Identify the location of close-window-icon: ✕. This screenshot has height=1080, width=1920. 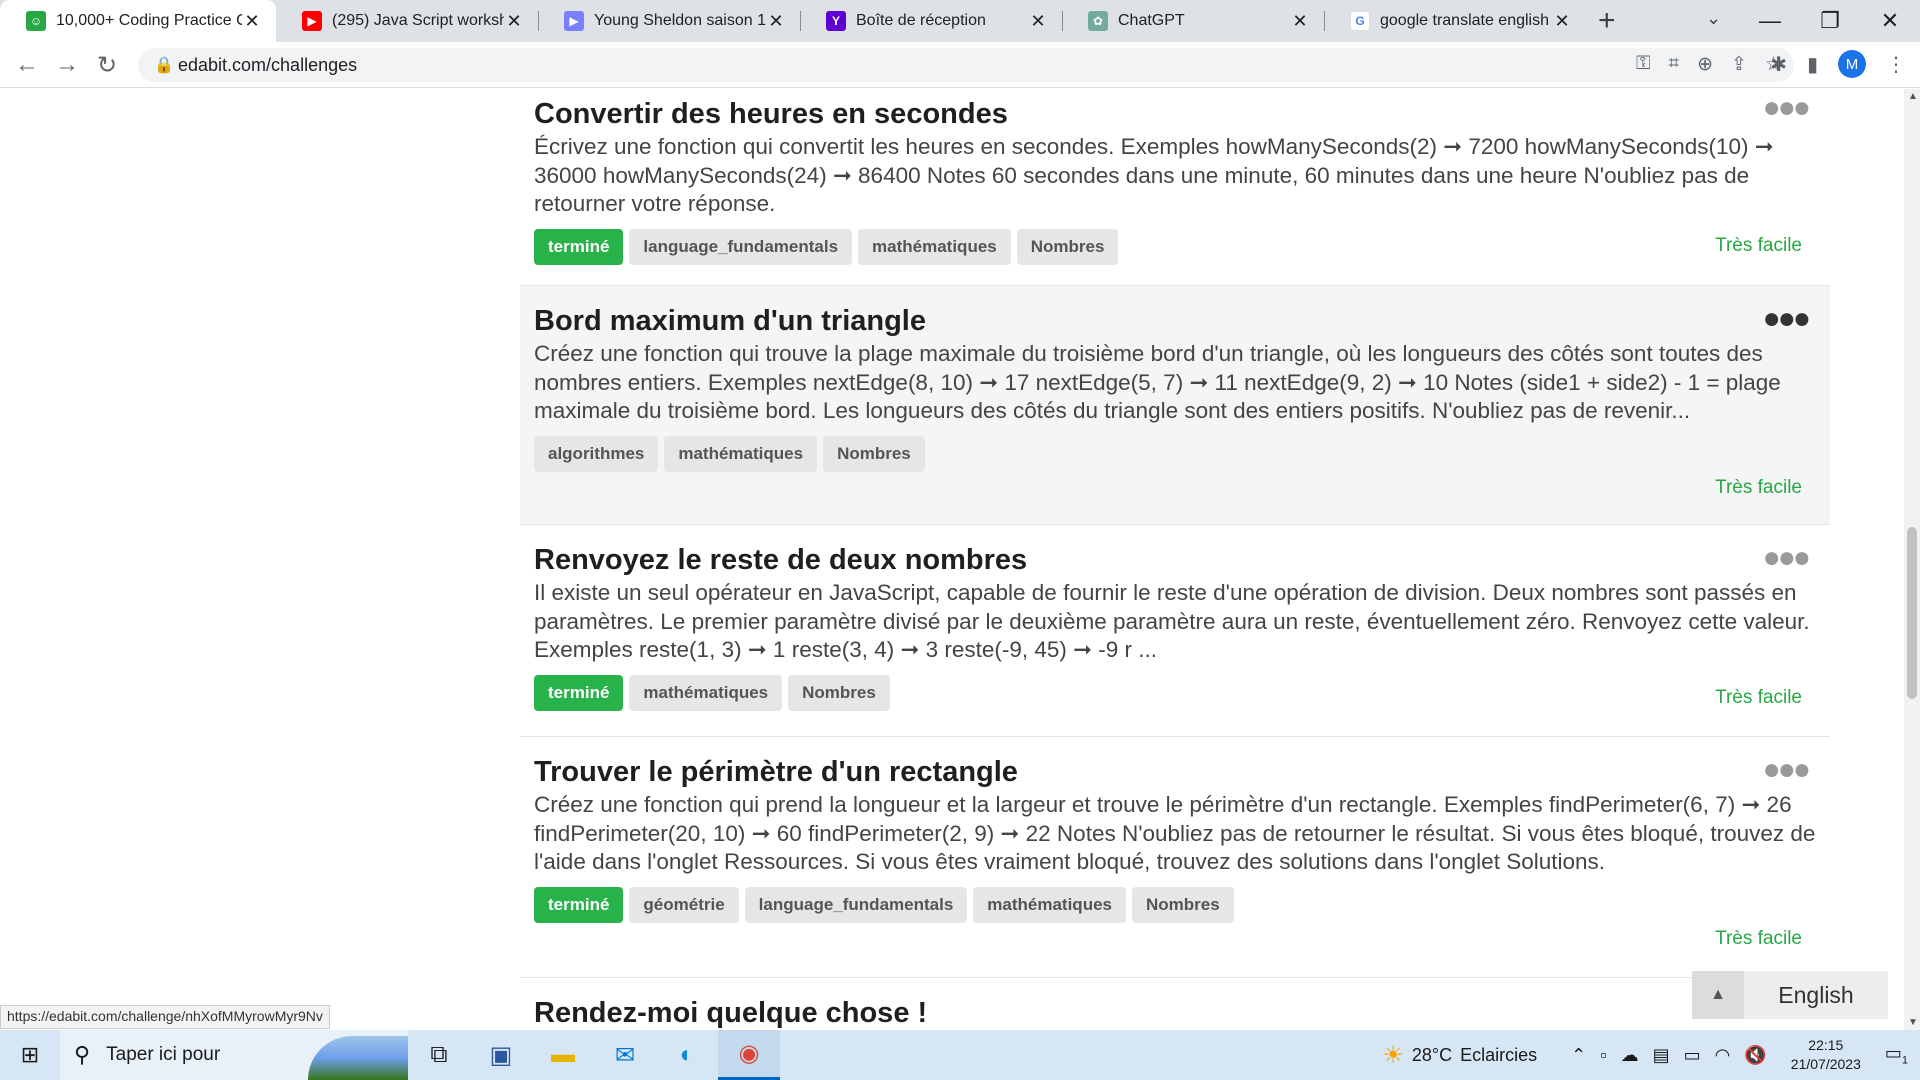
(1890, 21).